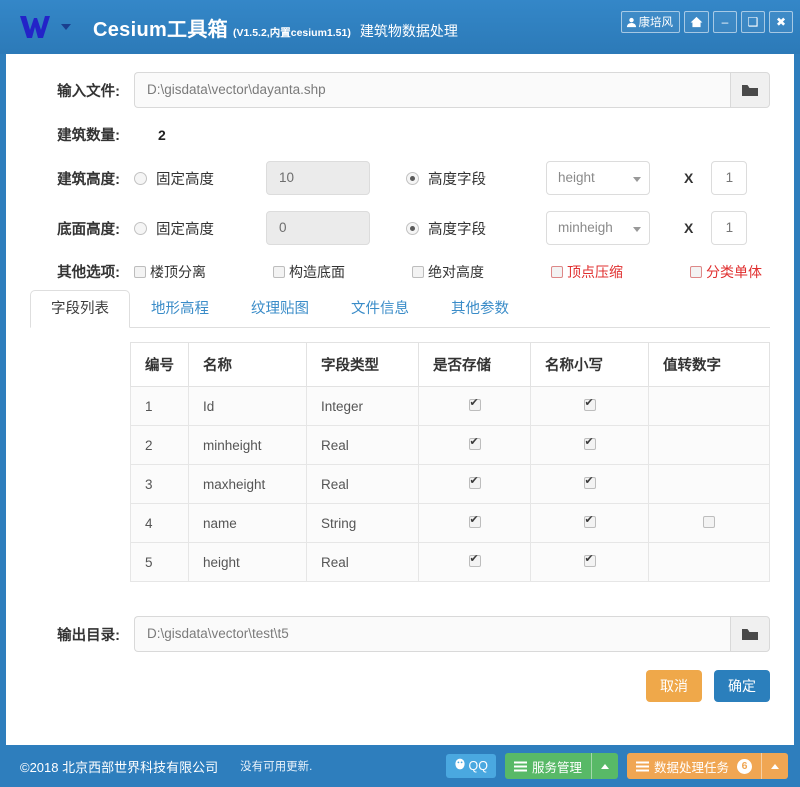 Image resolution: width=800 pixels, height=787 pixels. Describe the element at coordinates (432, 634) in the screenshot. I see `output-dir-field: D:\gisdata\vector\test\t5` at that location.